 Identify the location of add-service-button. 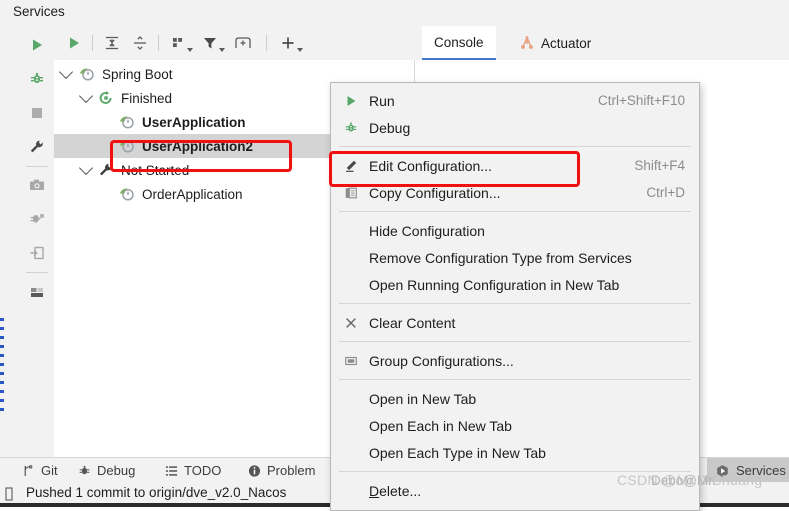
(291, 43).